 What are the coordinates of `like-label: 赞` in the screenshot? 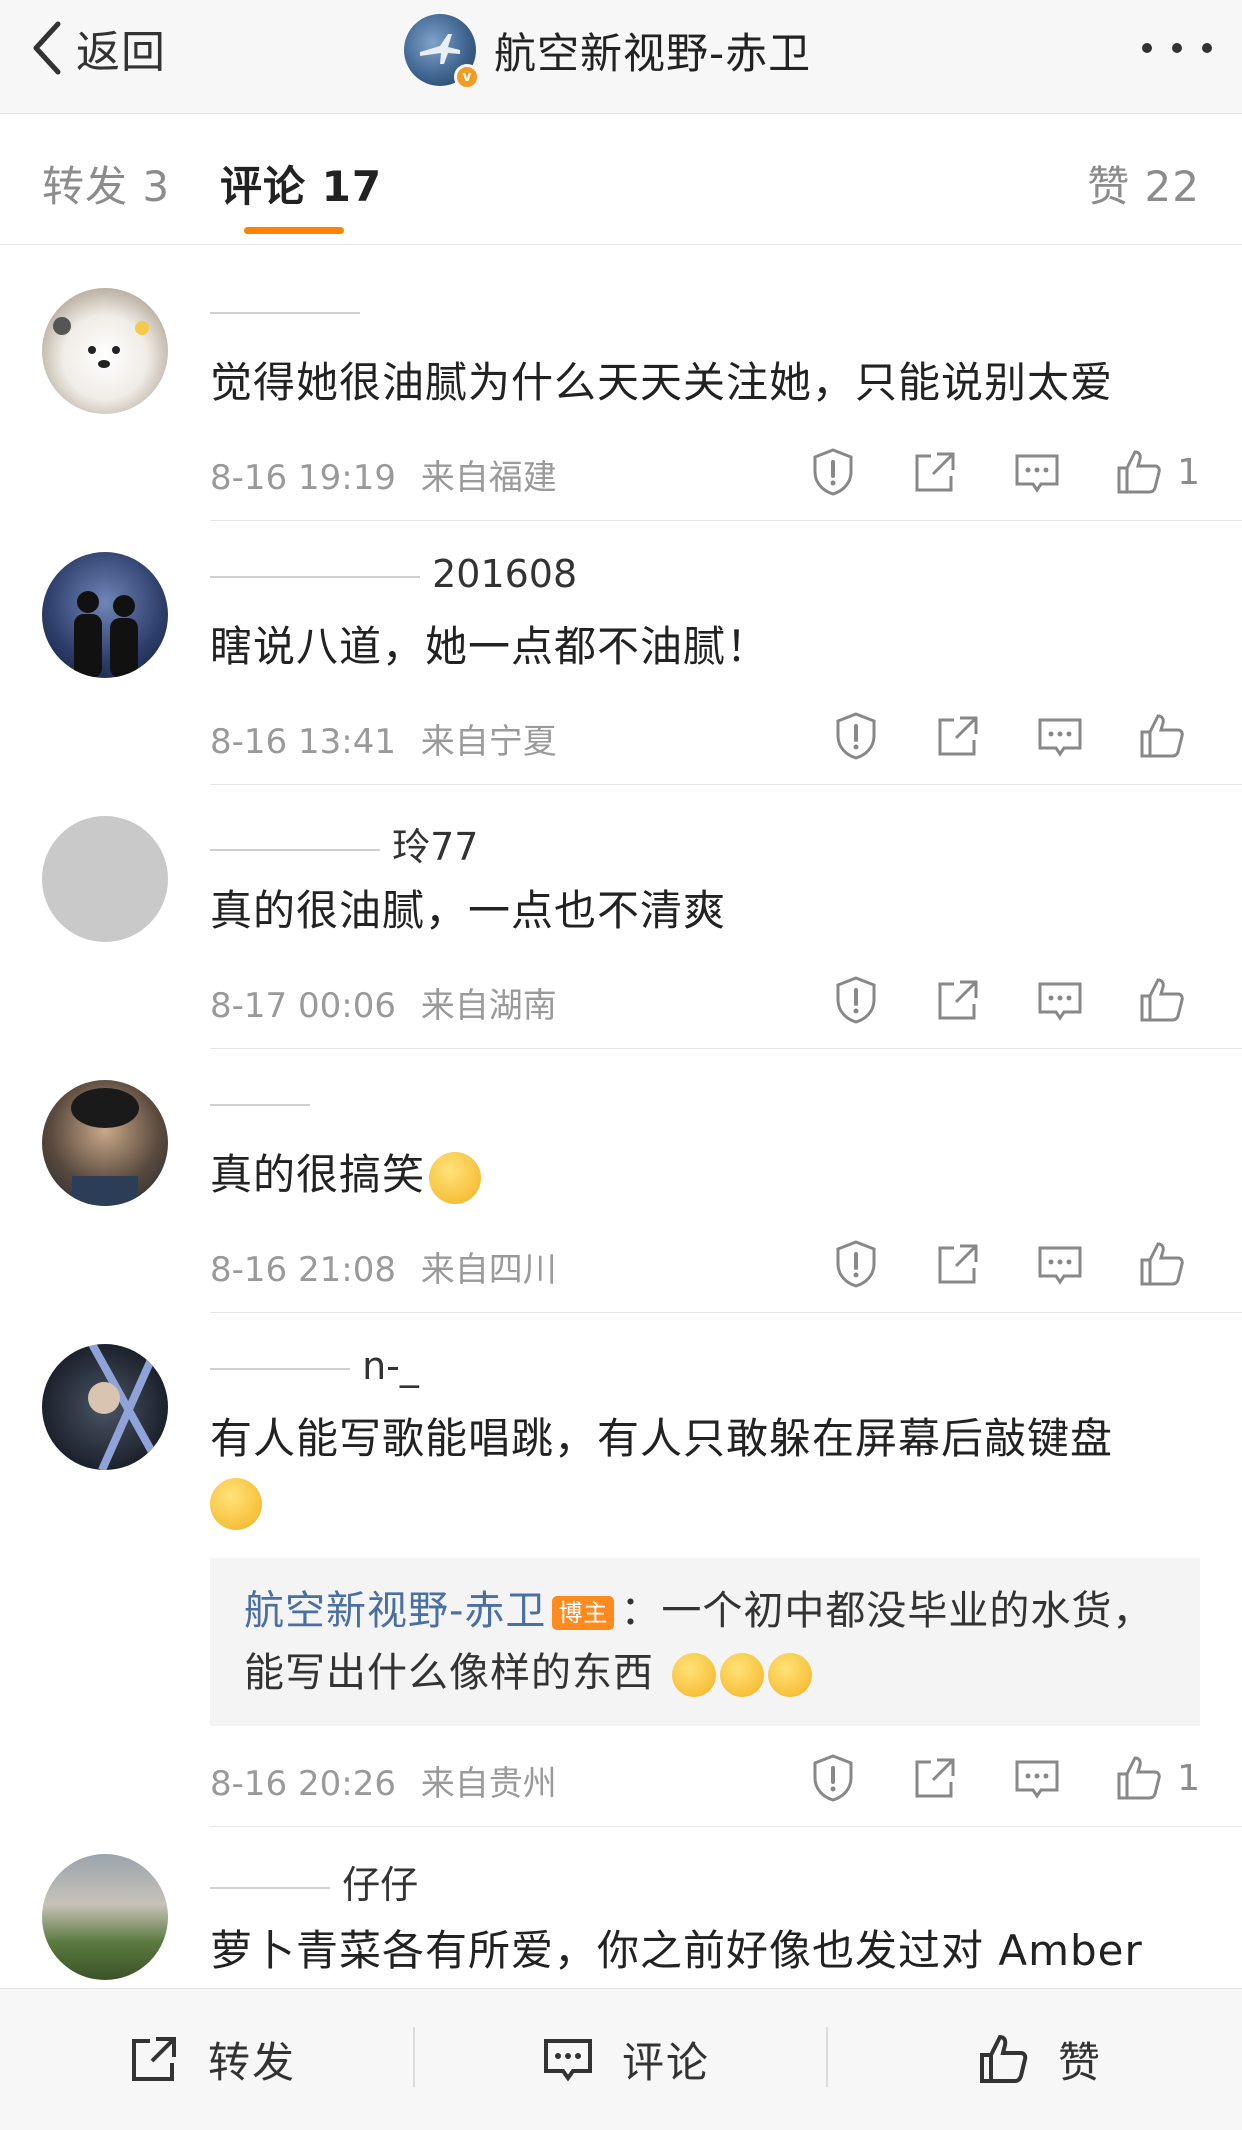 It's located at (1080, 2062).